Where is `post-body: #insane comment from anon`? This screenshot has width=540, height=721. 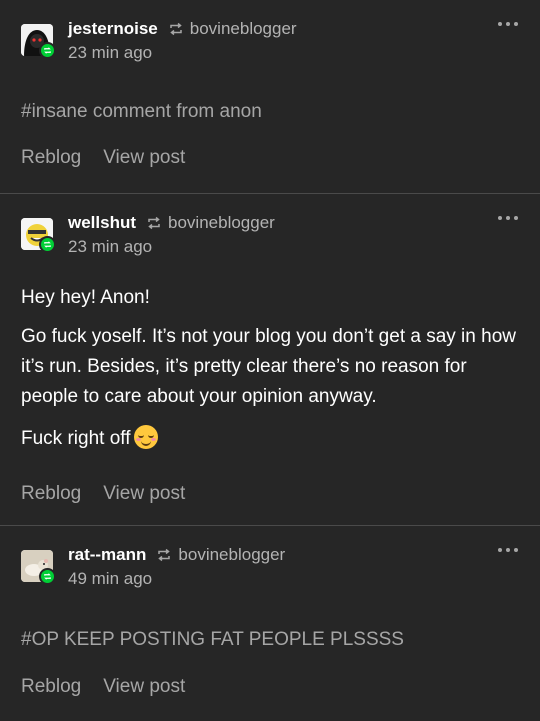 post-body: #insane comment from anon is located at coordinates (270, 93).